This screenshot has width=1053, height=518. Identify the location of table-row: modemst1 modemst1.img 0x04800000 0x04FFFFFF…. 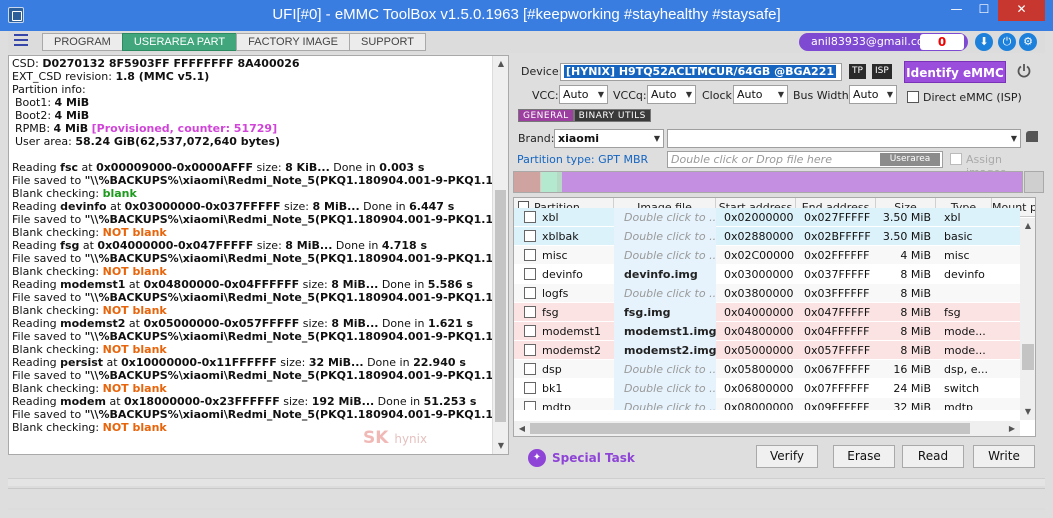
(767, 331).